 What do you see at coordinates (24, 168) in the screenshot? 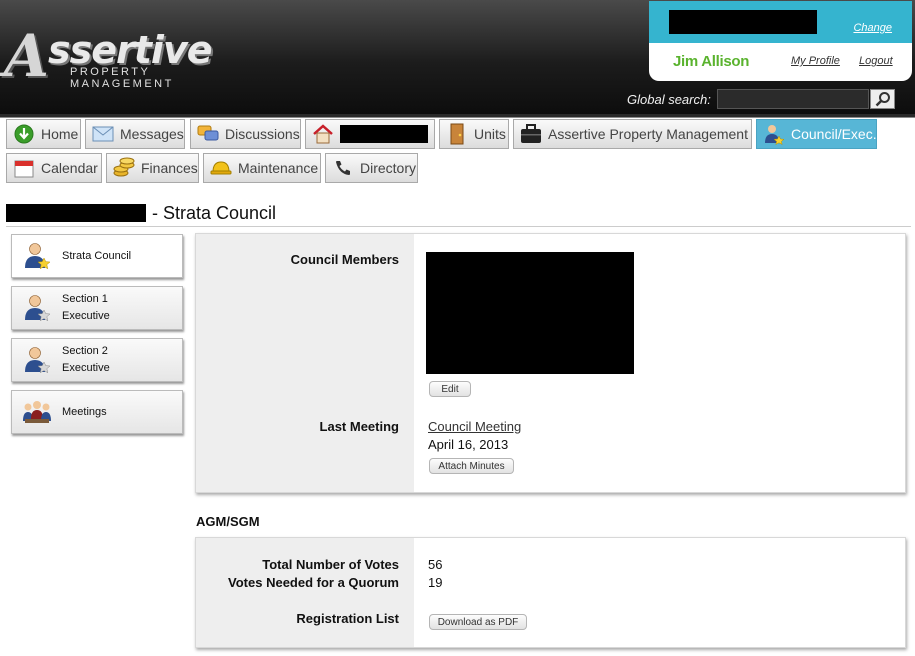
I see `calendar-icon` at bounding box center [24, 168].